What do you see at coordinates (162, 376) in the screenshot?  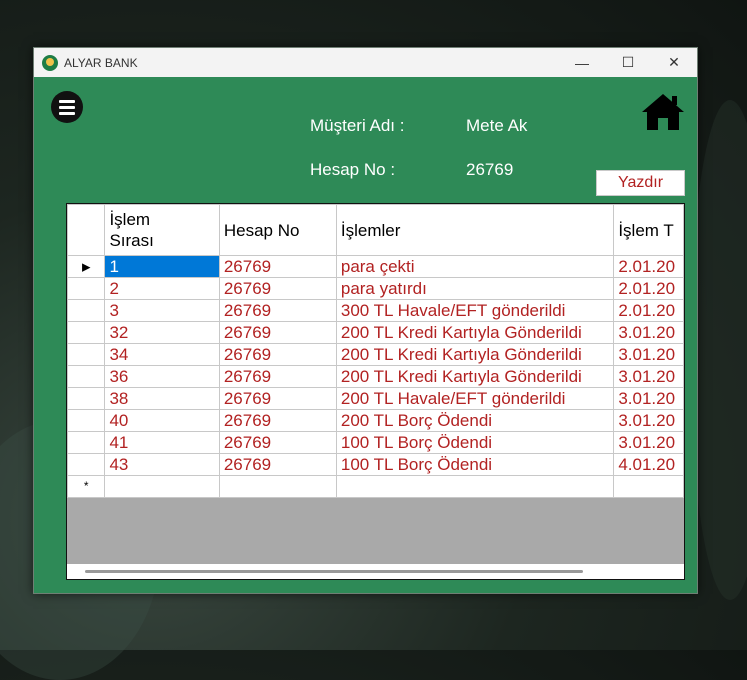 I see `cell-islem-sirasi: 36` at bounding box center [162, 376].